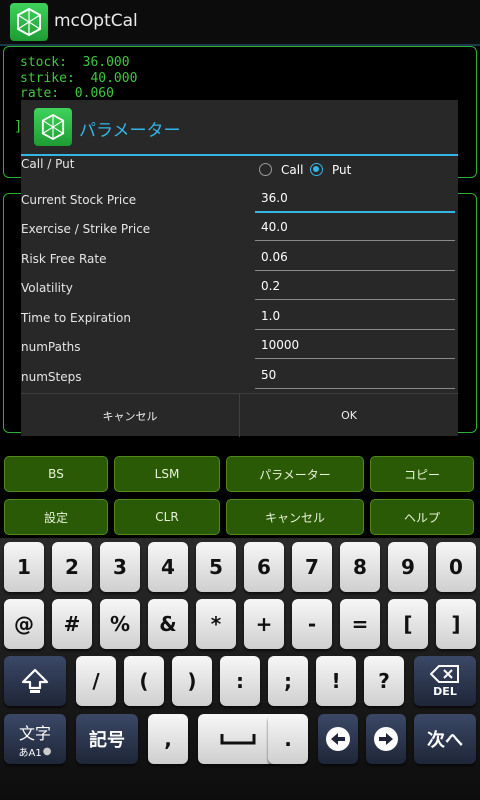 The width and height of the screenshot is (480, 800). Describe the element at coordinates (355, 228) in the screenshot. I see `strike-price-input: 40.0` at that location.